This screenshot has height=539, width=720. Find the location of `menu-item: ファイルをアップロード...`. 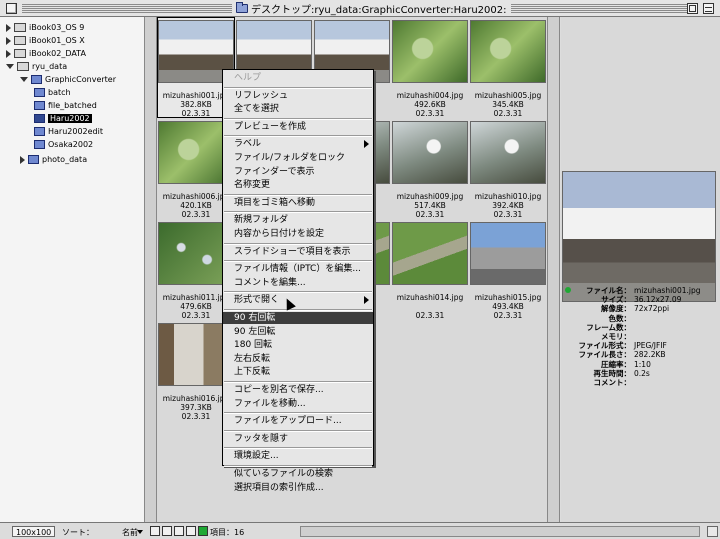

menu-item: ファイルをアップロード... is located at coordinates (298, 421).